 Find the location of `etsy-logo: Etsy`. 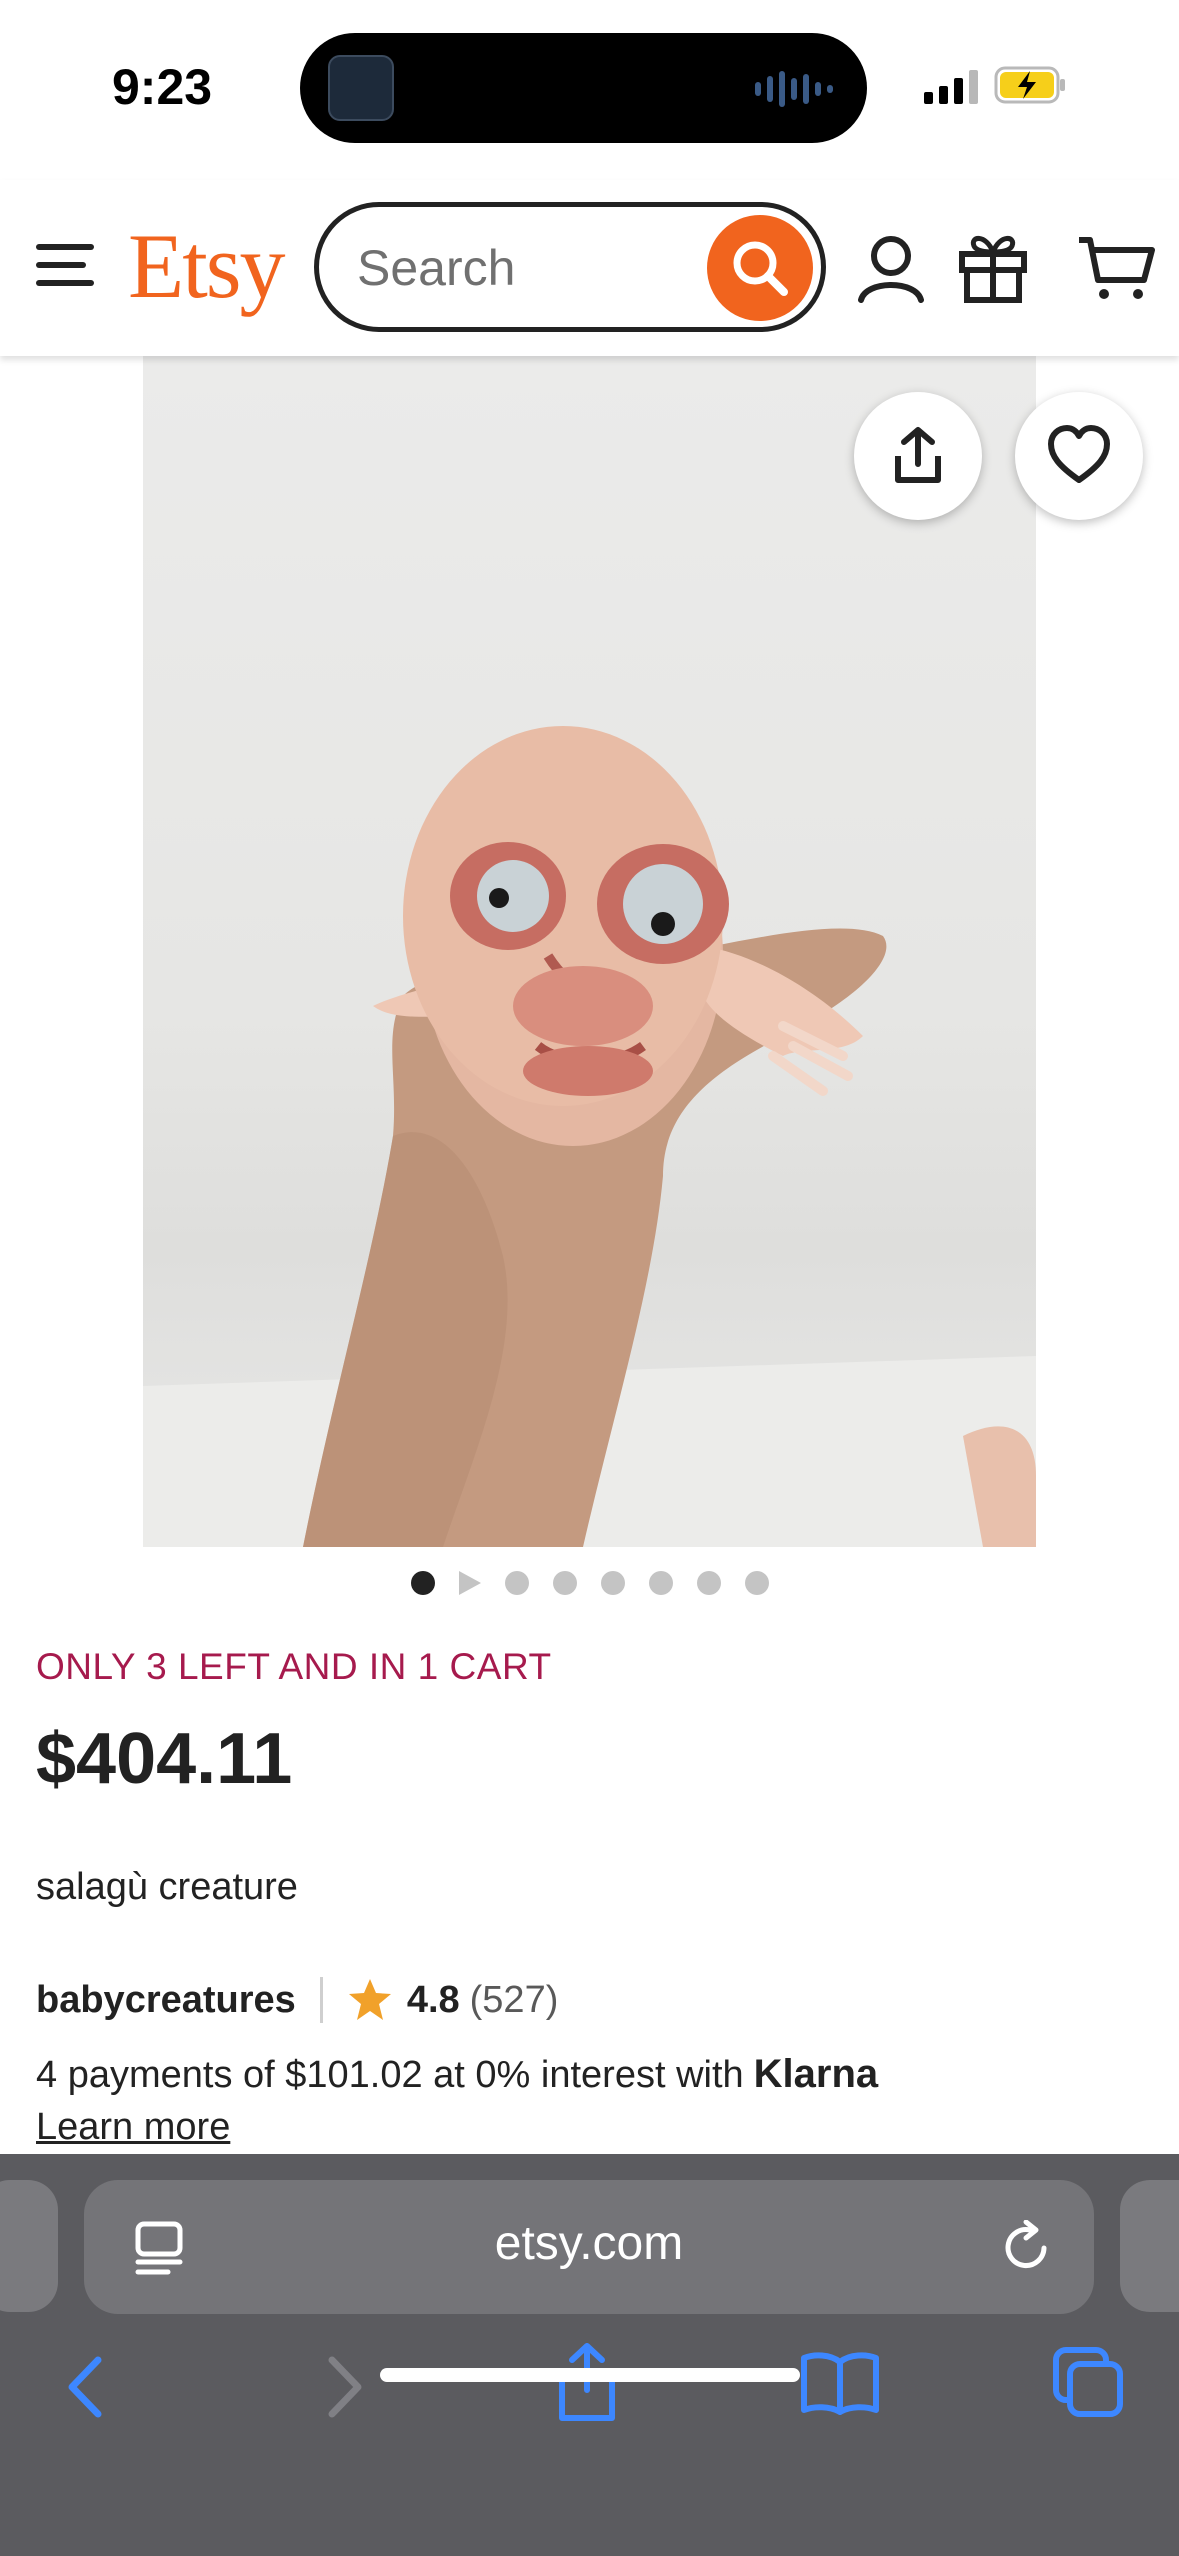

etsy-logo: Etsy is located at coordinates (207, 266).